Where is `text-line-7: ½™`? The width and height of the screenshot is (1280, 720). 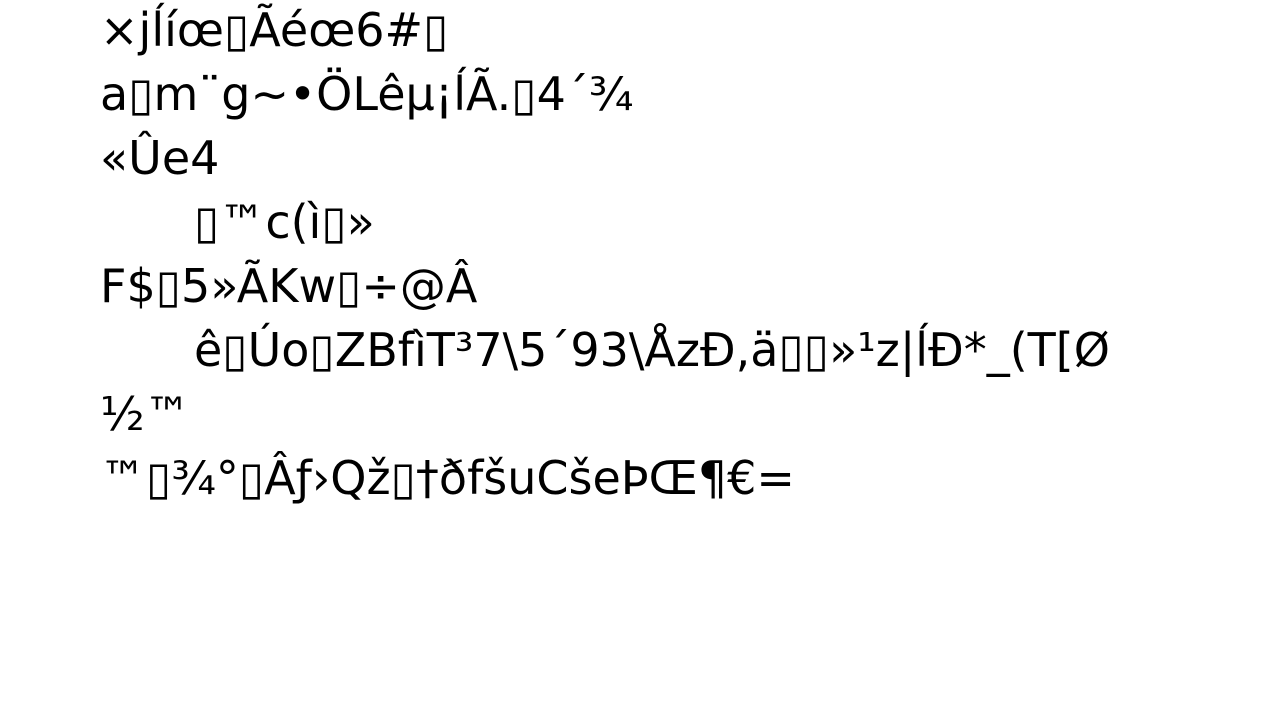
text-line-7: ½™ is located at coordinates (145, 414).